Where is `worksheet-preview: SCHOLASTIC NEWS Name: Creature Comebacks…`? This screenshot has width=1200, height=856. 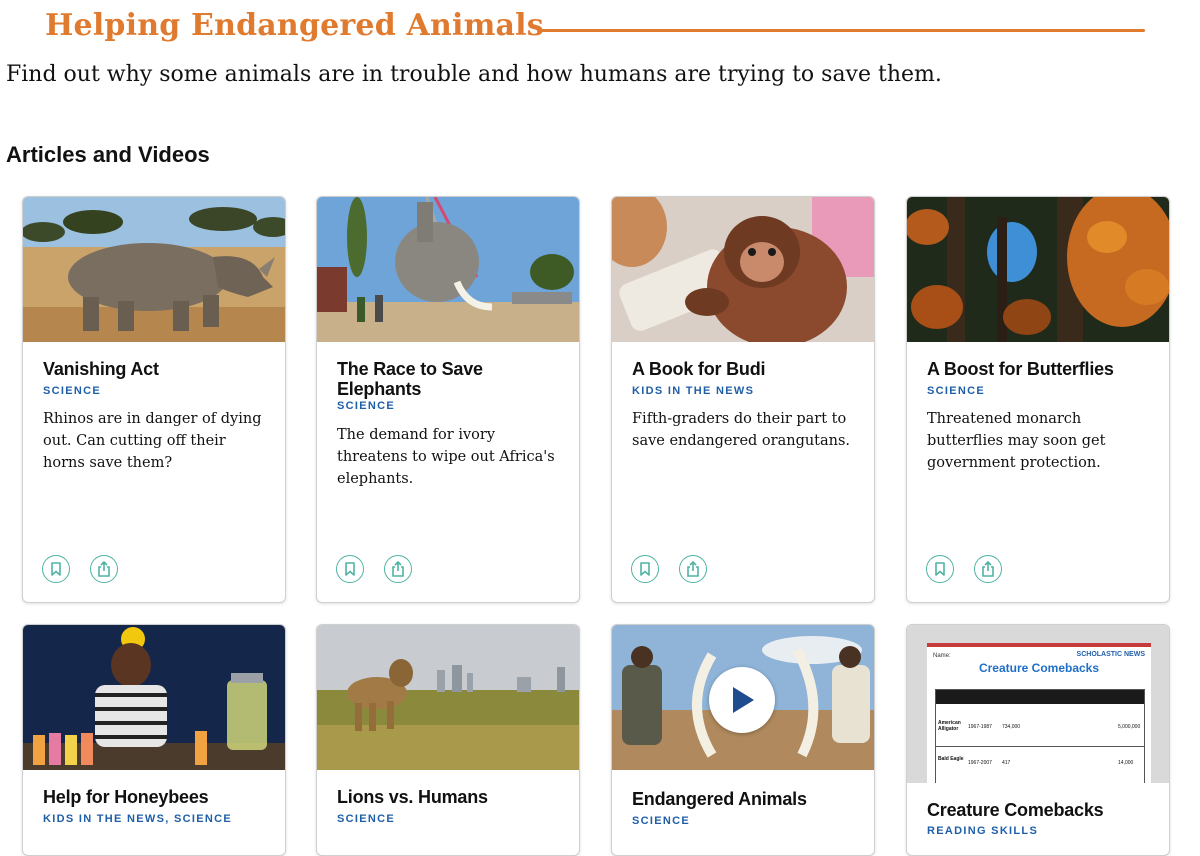
worksheet-preview: SCHOLASTIC NEWS Name: Creature Comebacks… is located at coordinates (1038, 704).